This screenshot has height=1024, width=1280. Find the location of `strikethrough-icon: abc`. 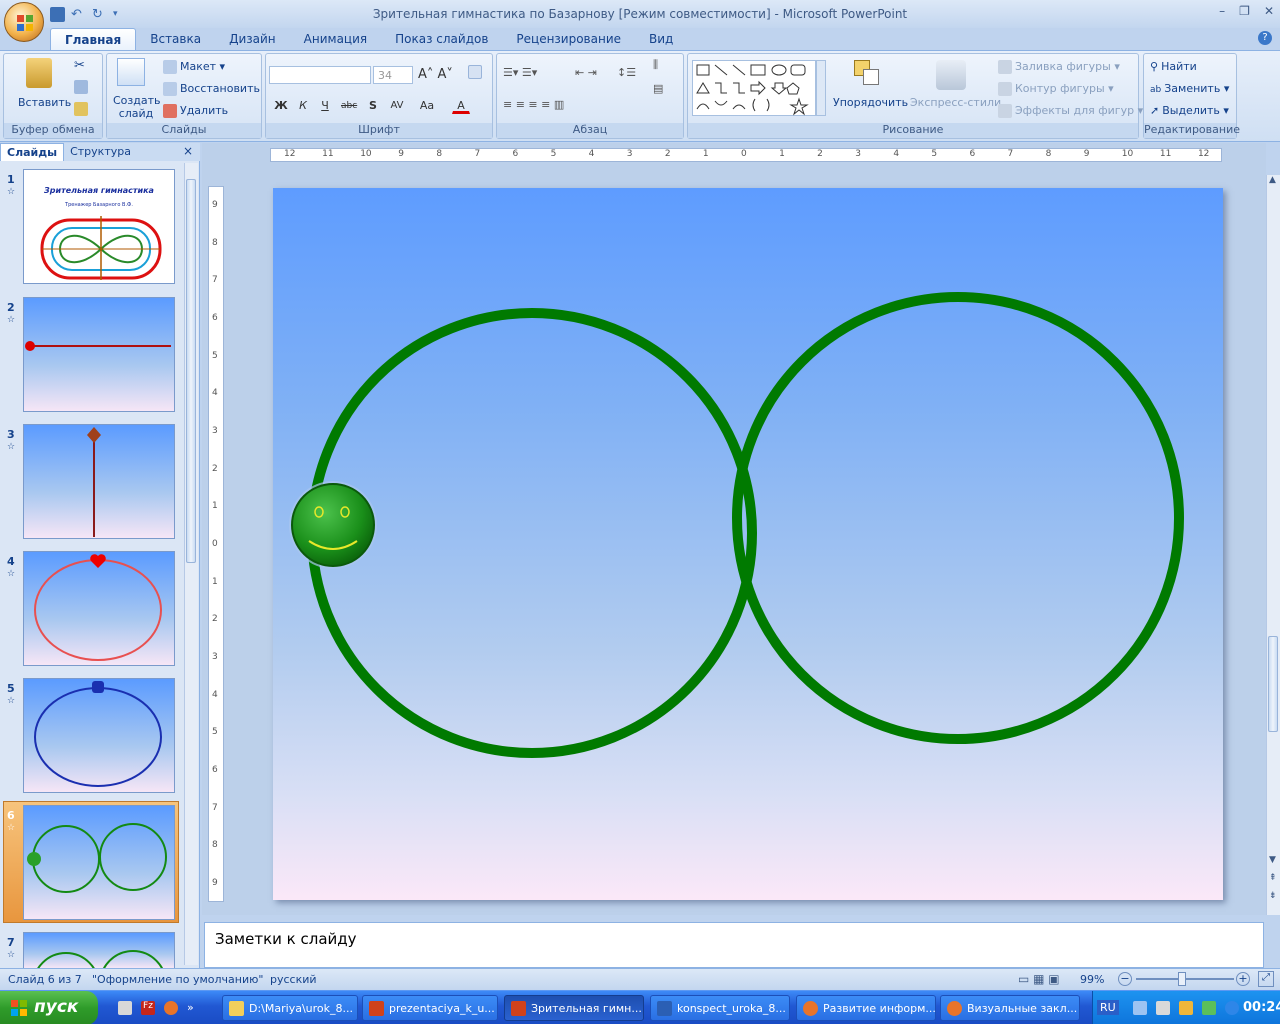

strikethrough-icon: abc is located at coordinates (349, 105).